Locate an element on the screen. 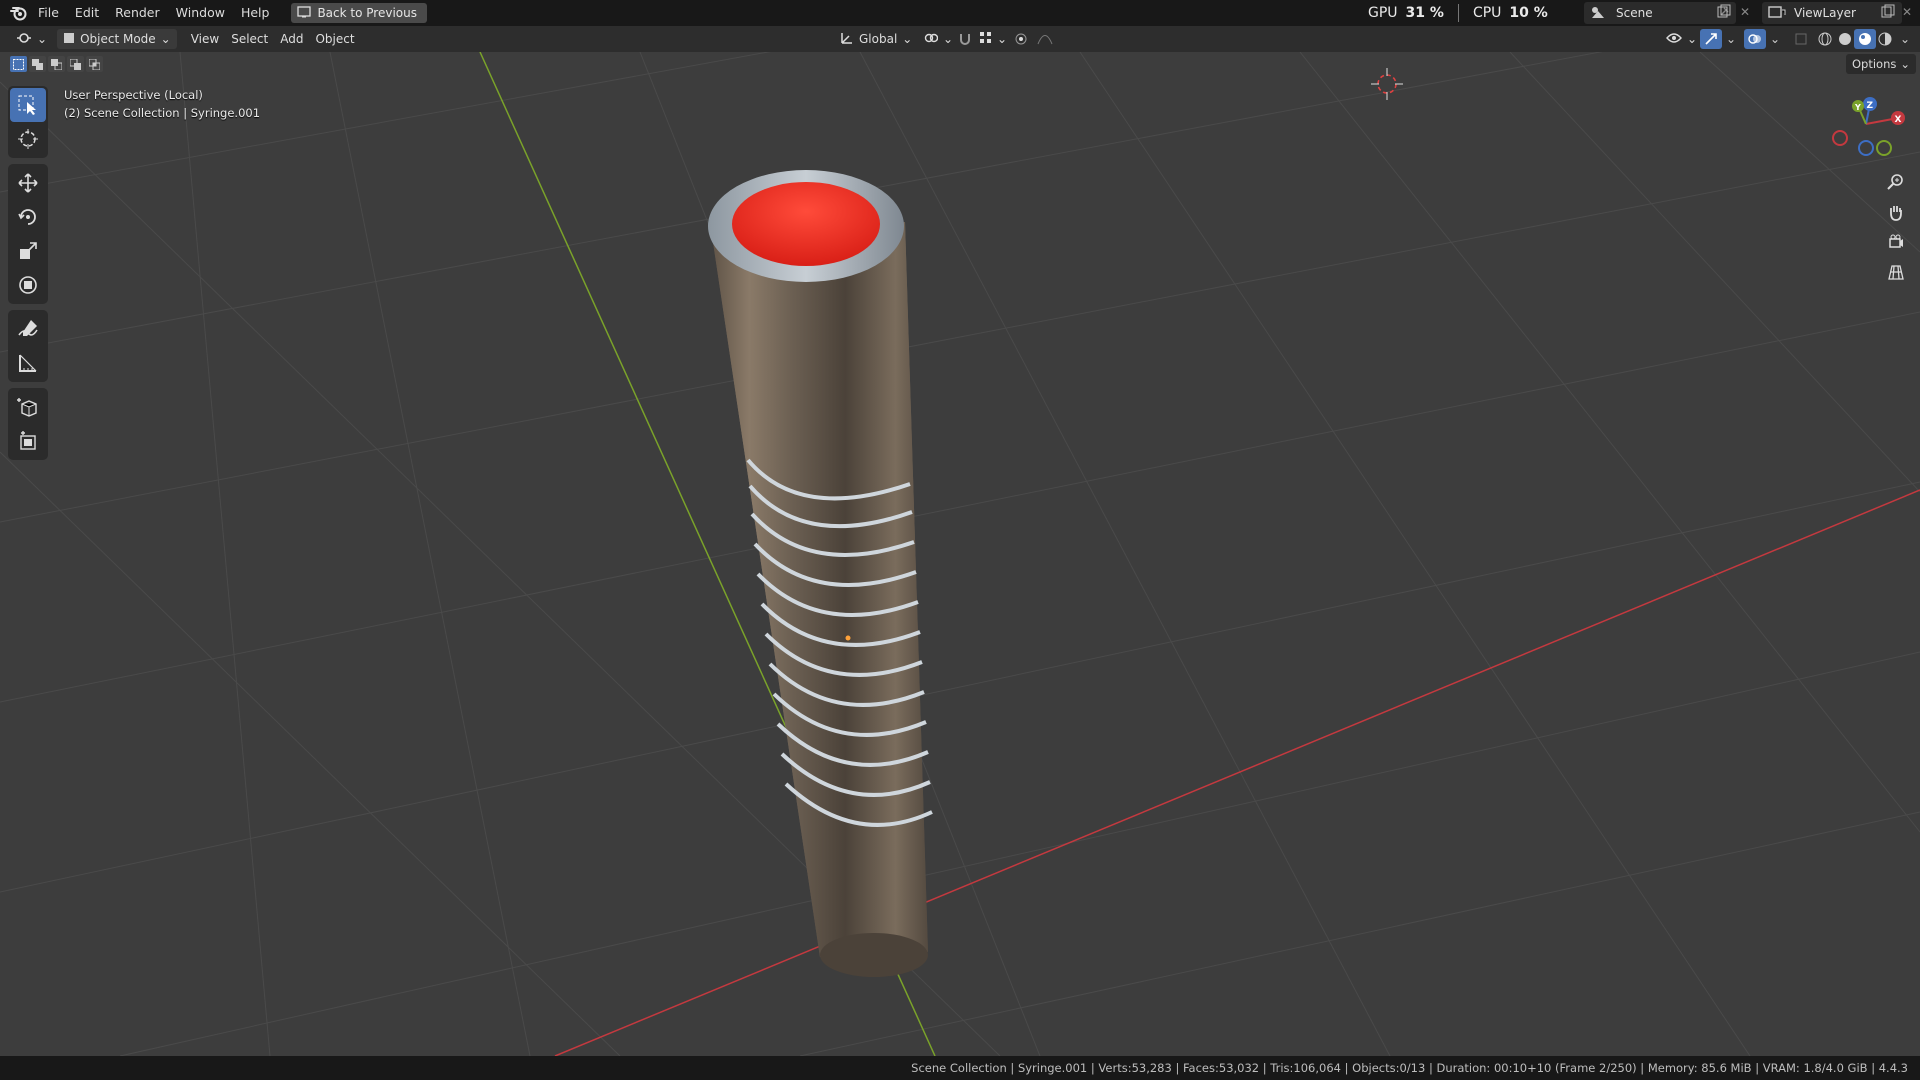 The image size is (1920, 1080). mode-label: Object Mode is located at coordinates (118, 39).